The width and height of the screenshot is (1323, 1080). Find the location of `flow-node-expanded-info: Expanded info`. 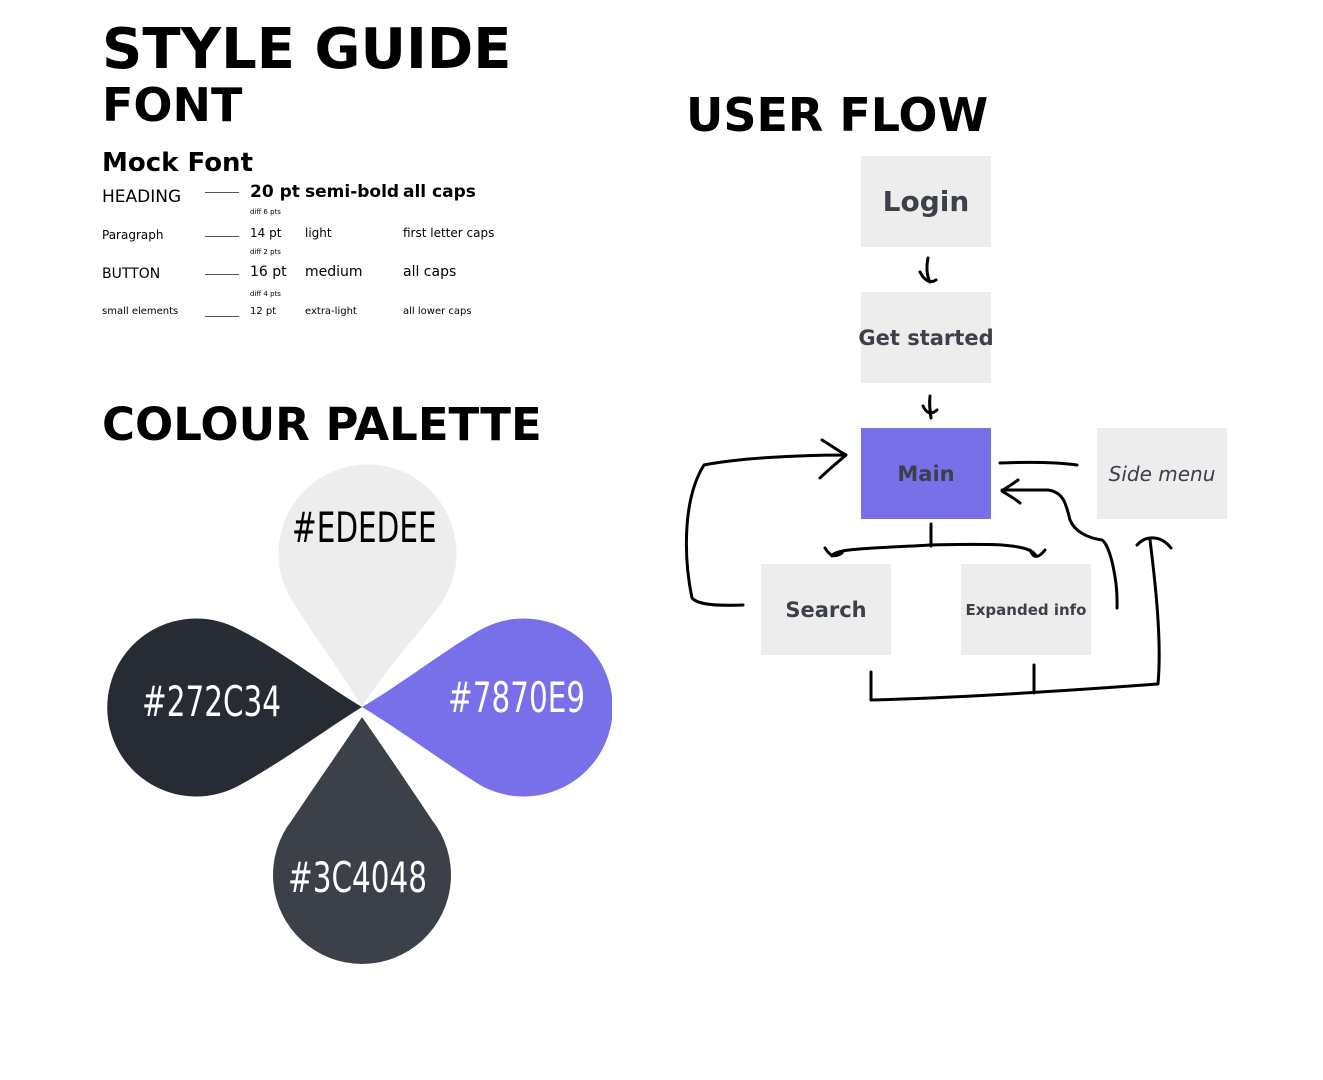

flow-node-expanded-info: Expanded info is located at coordinates (1026, 609).